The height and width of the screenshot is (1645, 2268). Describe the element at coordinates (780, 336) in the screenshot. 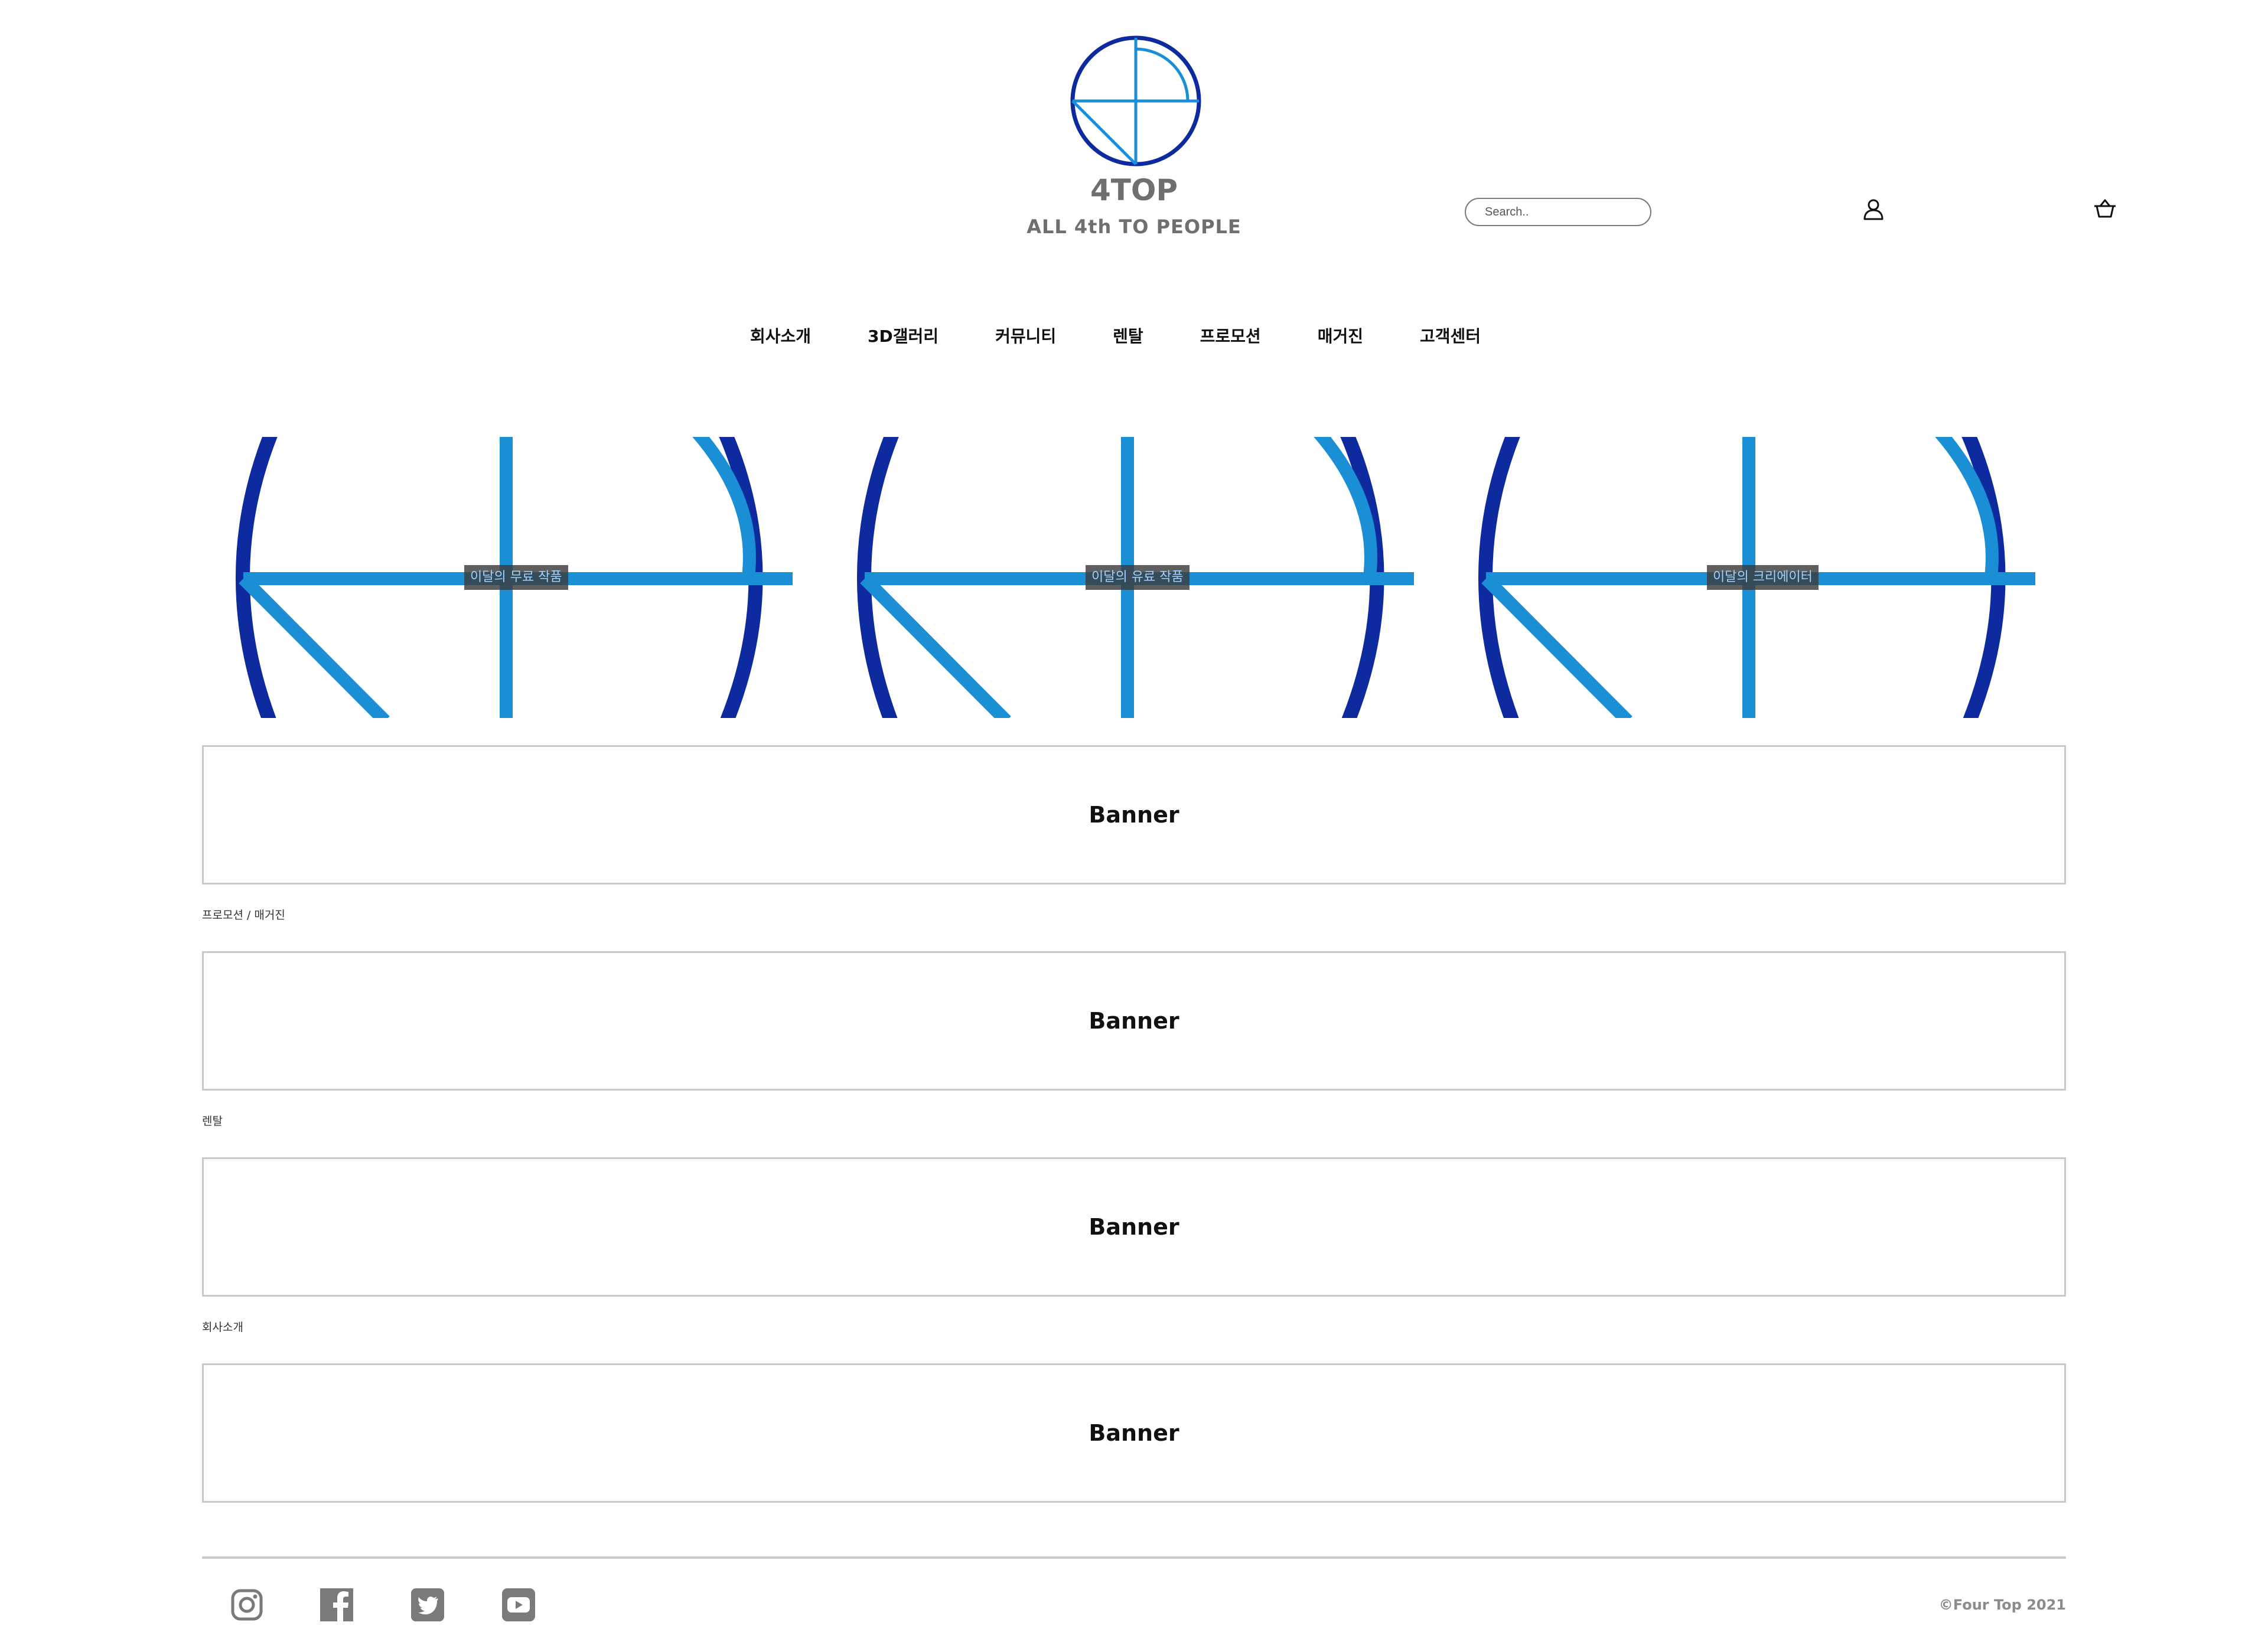

I see `nav-item-company: 회사소개` at that location.